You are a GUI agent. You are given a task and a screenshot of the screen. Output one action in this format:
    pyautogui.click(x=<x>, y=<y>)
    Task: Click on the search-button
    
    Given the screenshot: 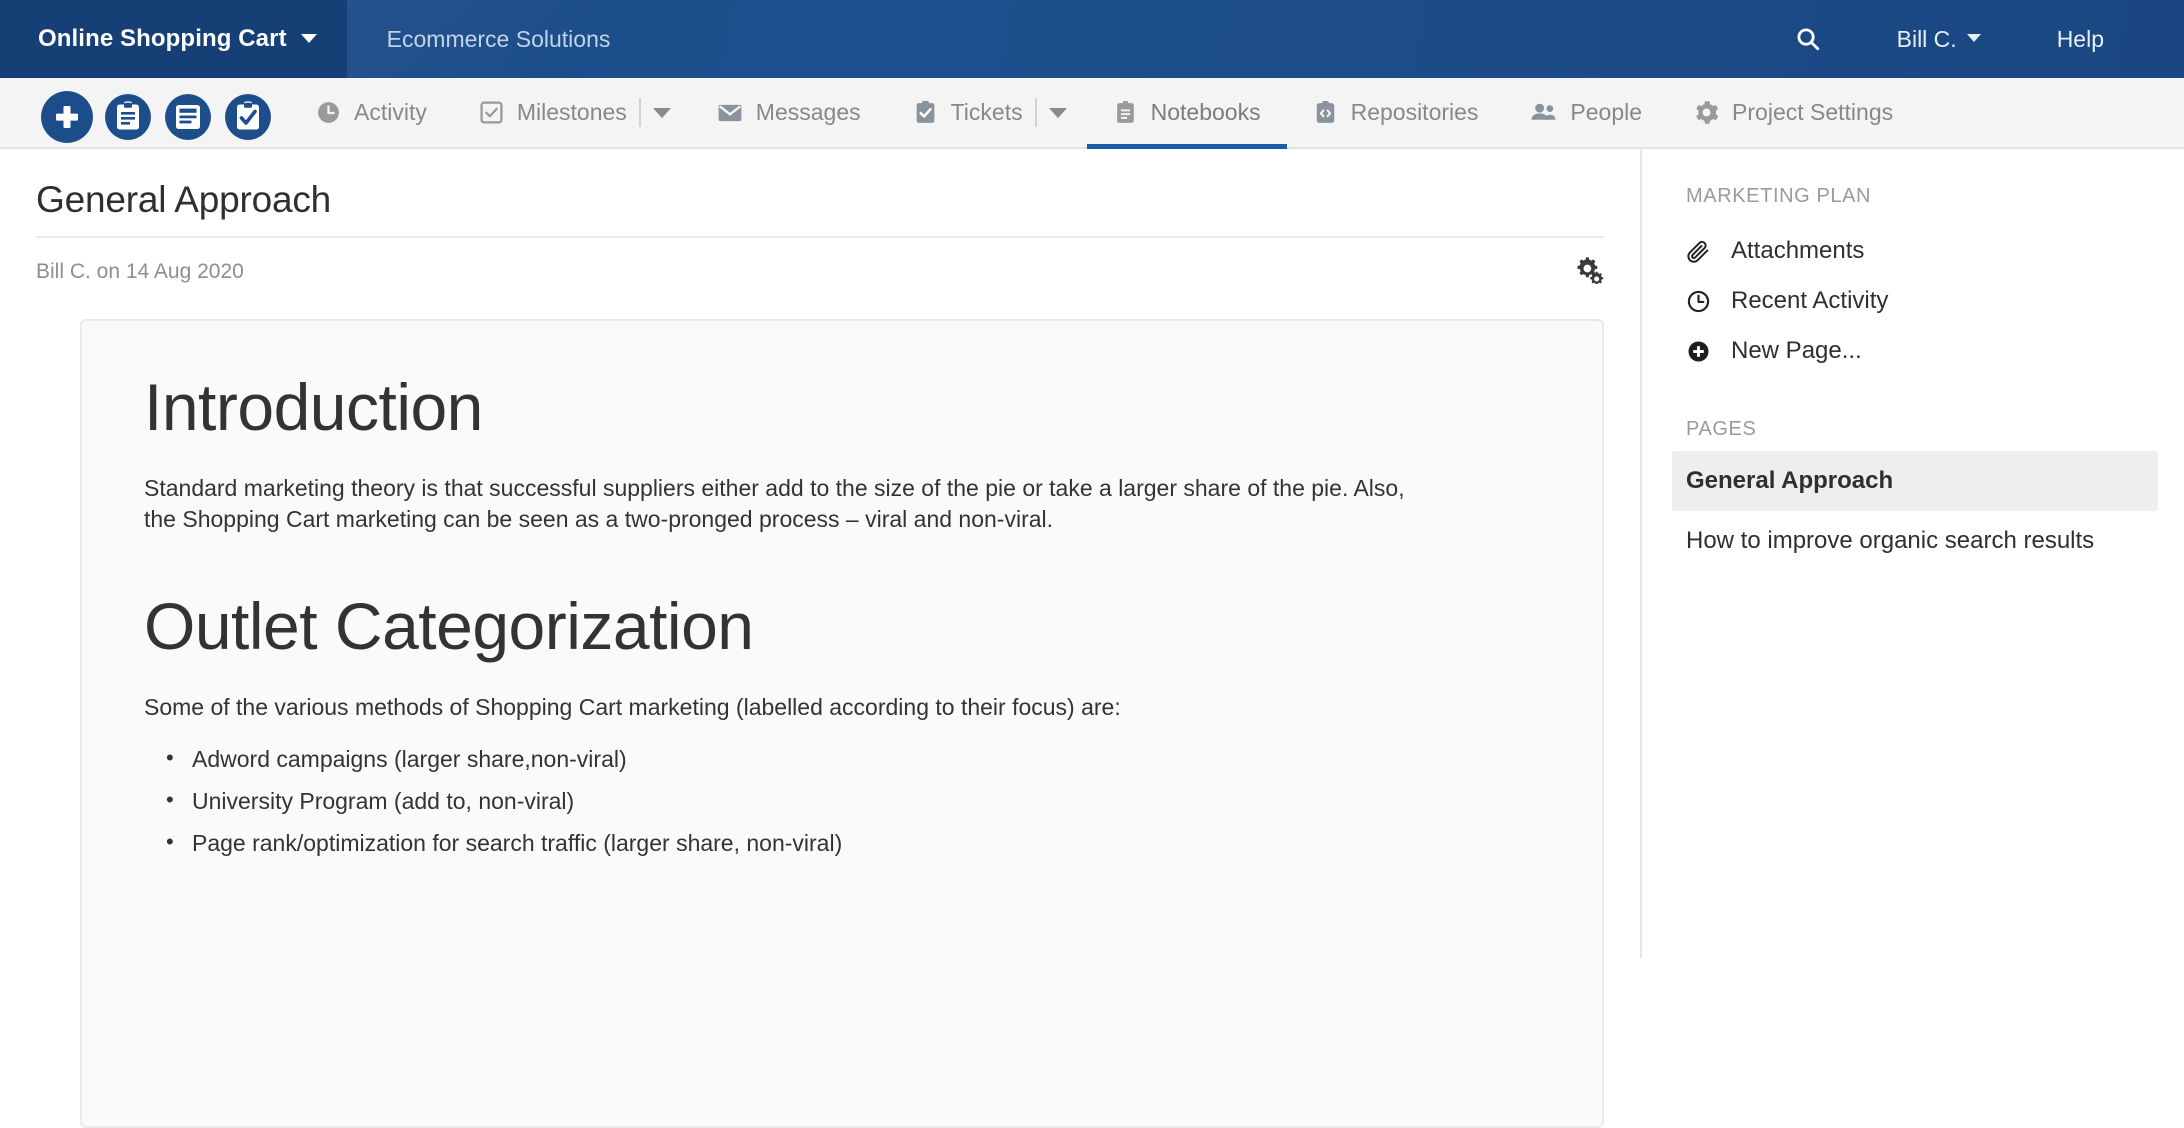 What is the action you would take?
    pyautogui.click(x=1808, y=39)
    